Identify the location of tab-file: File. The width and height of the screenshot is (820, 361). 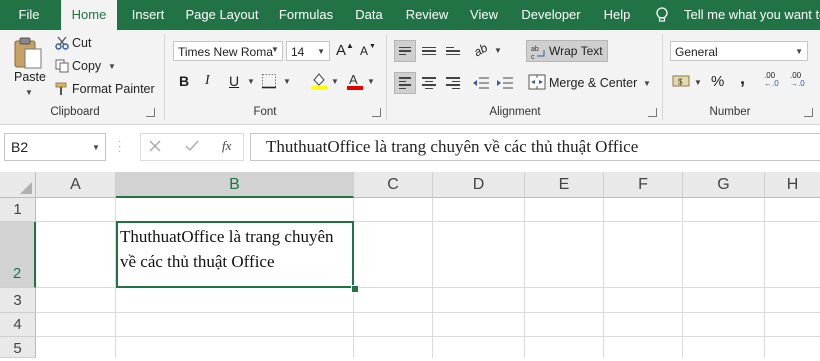
(29, 15).